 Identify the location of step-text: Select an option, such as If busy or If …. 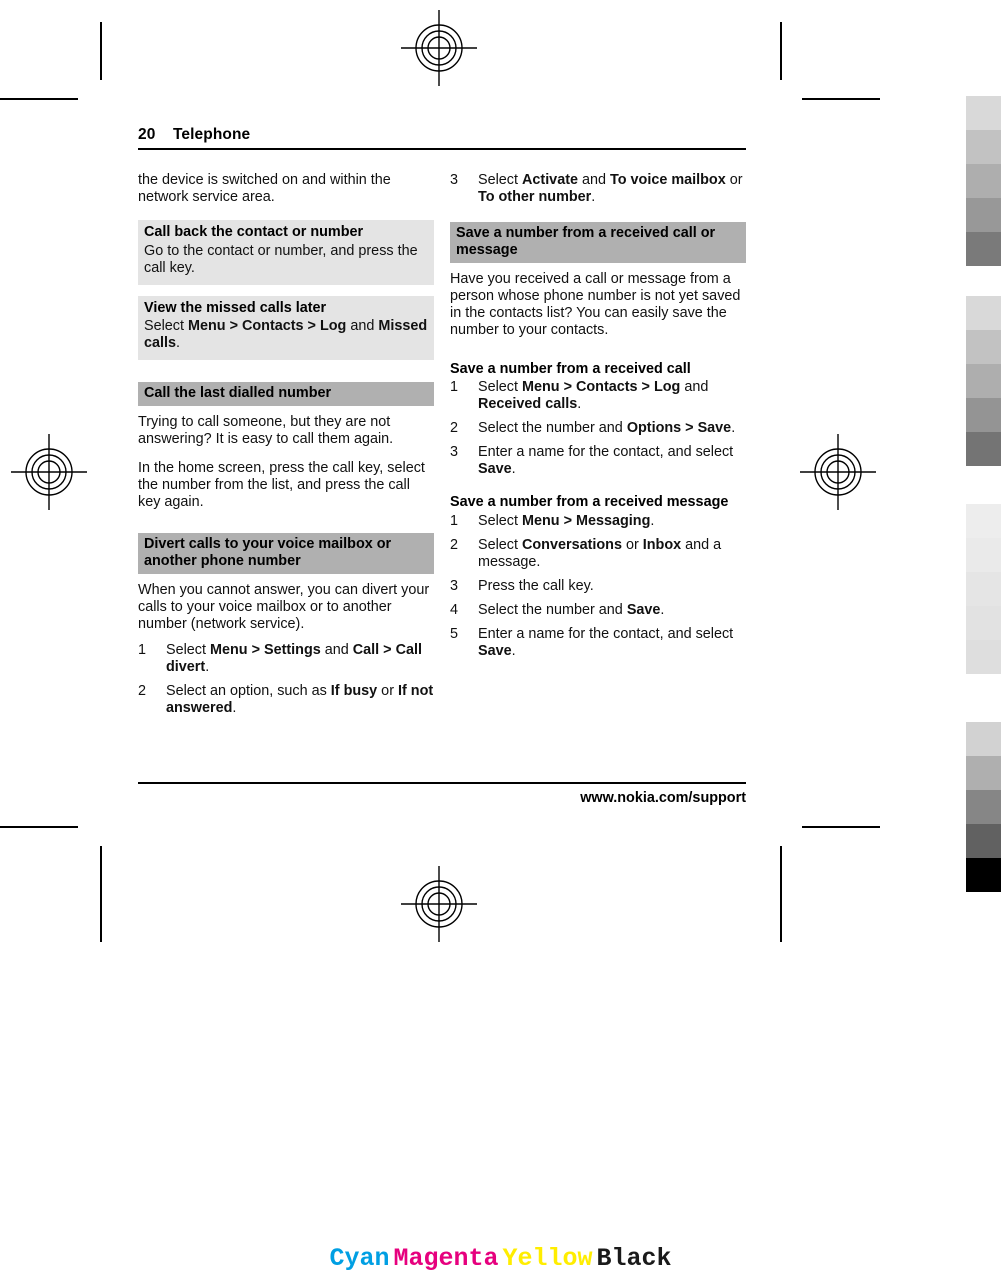
(300, 700).